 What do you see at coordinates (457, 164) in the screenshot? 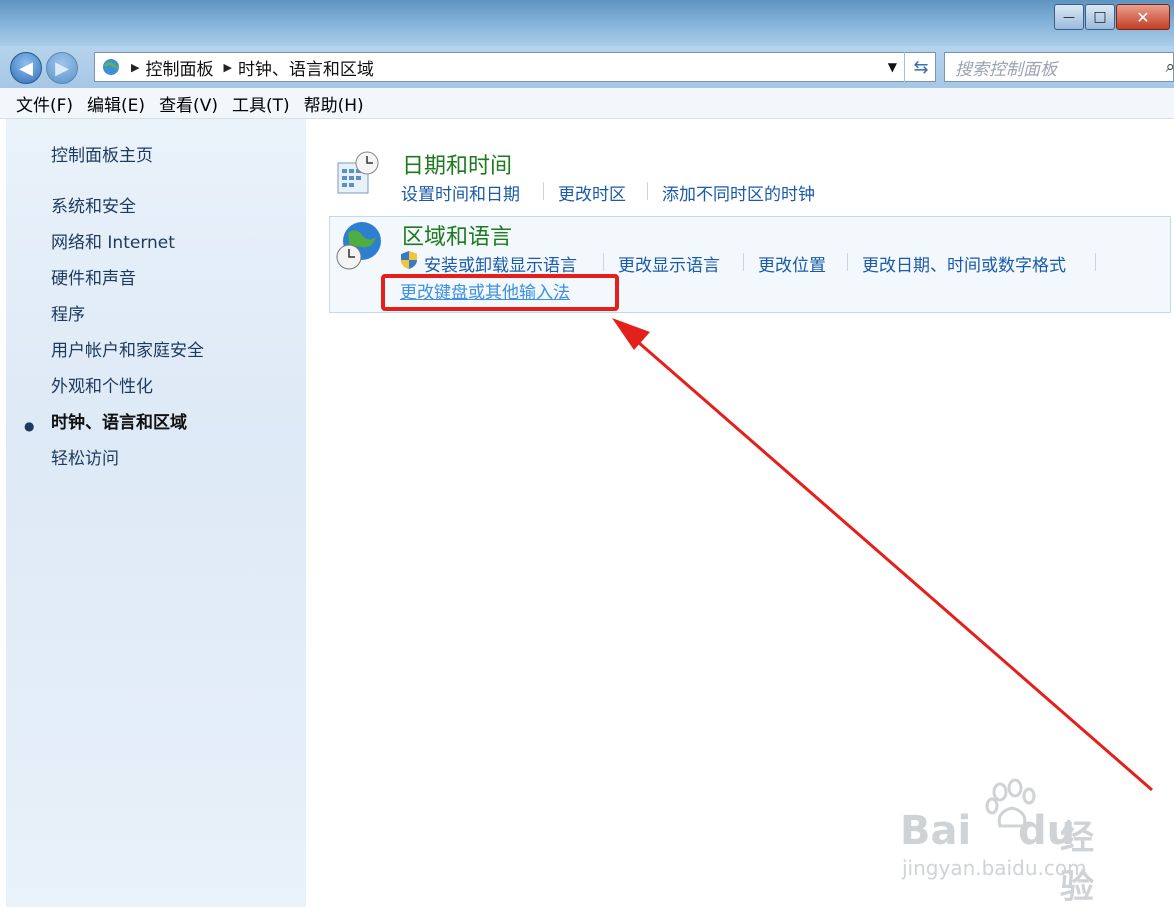
I see `category-title-datetime: 日期和时间` at bounding box center [457, 164].